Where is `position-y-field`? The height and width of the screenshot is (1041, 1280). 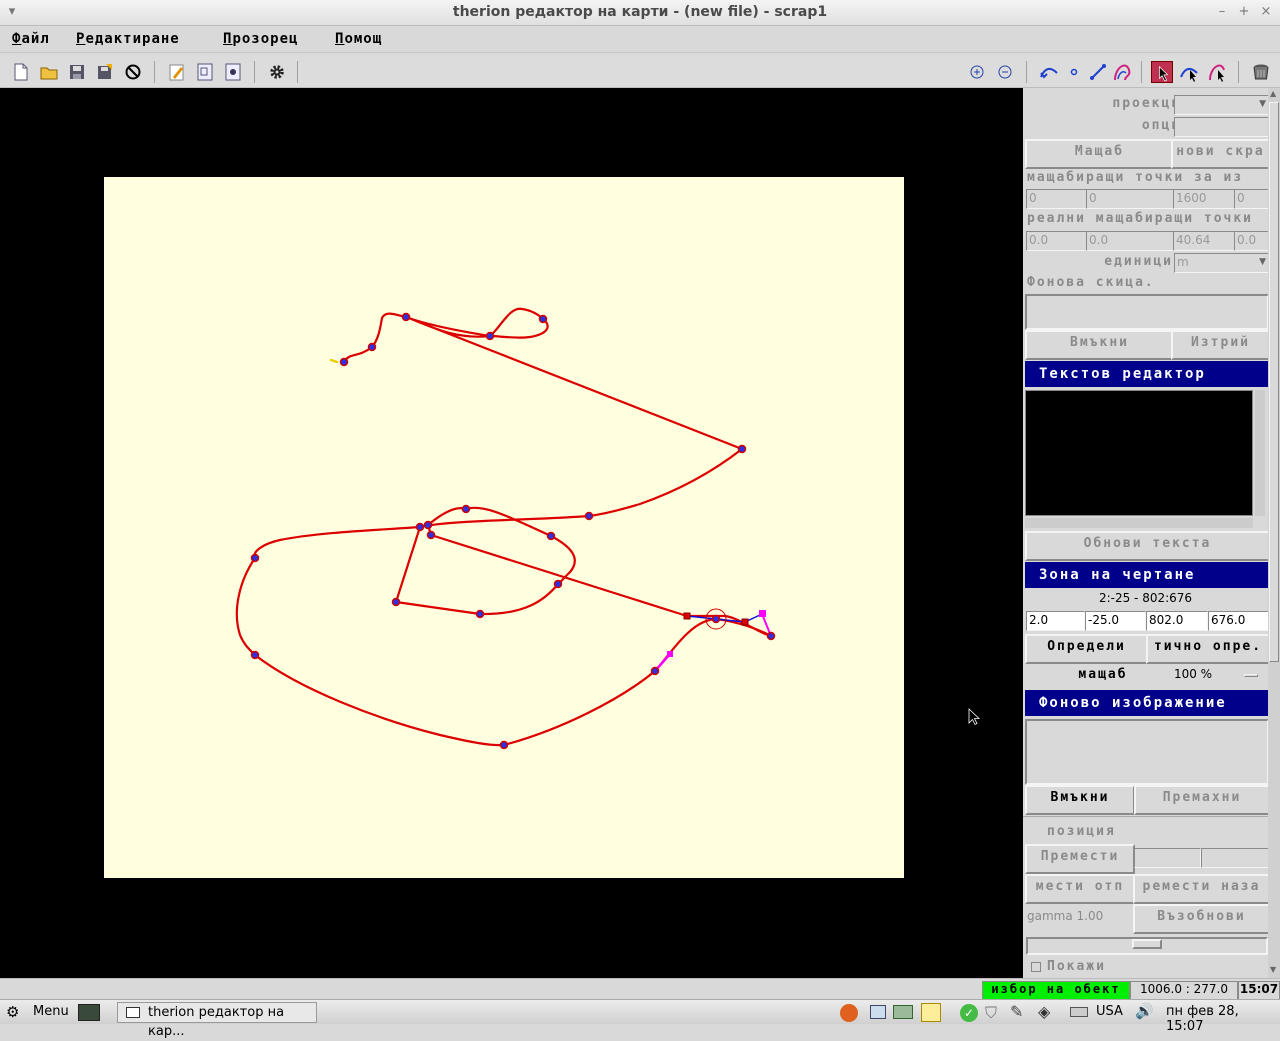
position-y-field is located at coordinates (1235, 858).